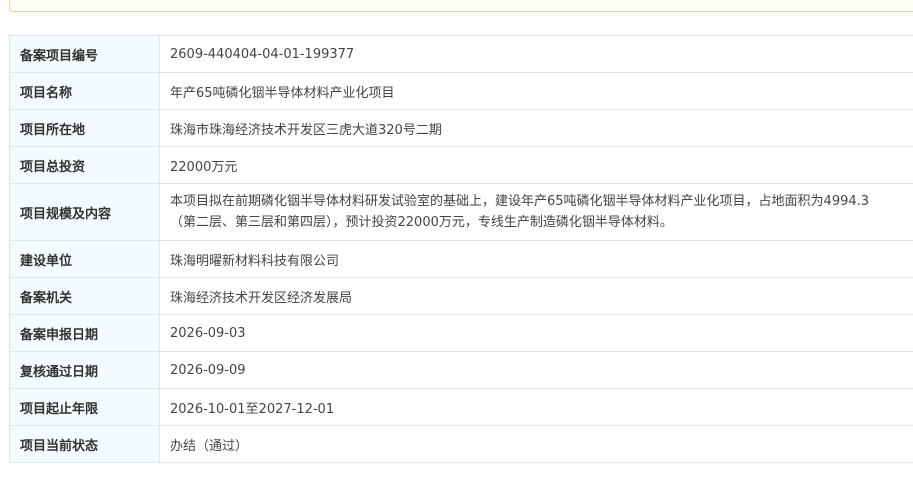  I want to click on row-value: 2026-09-03, so click(536, 333).